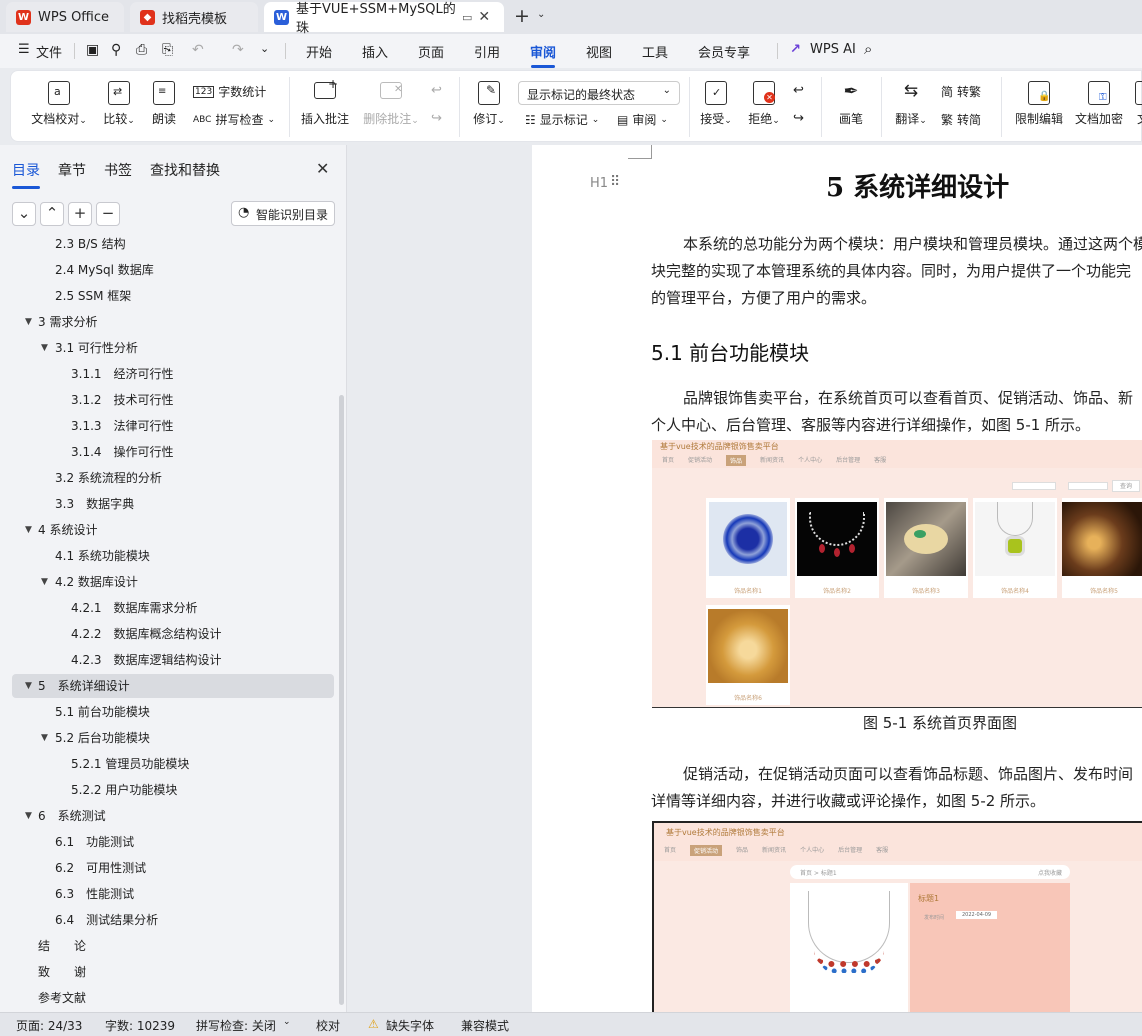 The width and height of the screenshot is (1142, 1036). I want to click on word-count-button: 123 字数统计, so click(229, 91).